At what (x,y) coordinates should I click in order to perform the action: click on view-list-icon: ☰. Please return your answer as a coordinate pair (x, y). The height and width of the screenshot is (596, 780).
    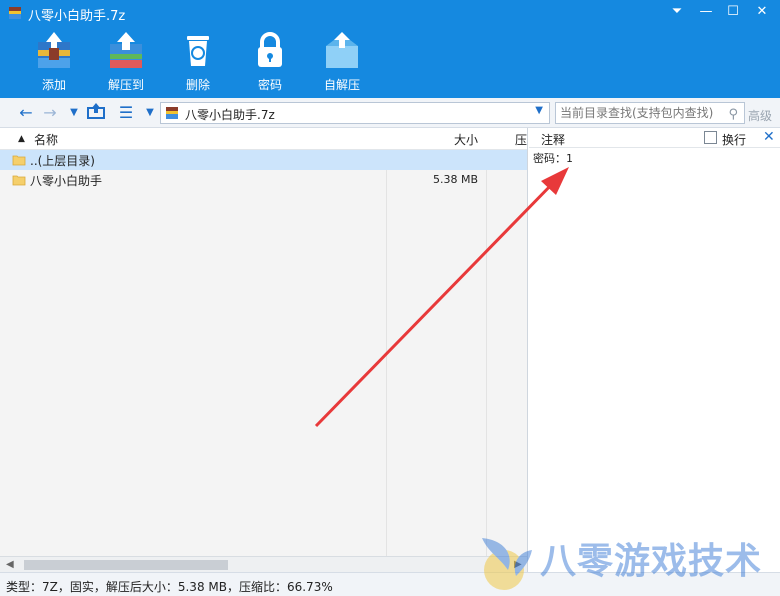
    Looking at the image, I should click on (126, 113).